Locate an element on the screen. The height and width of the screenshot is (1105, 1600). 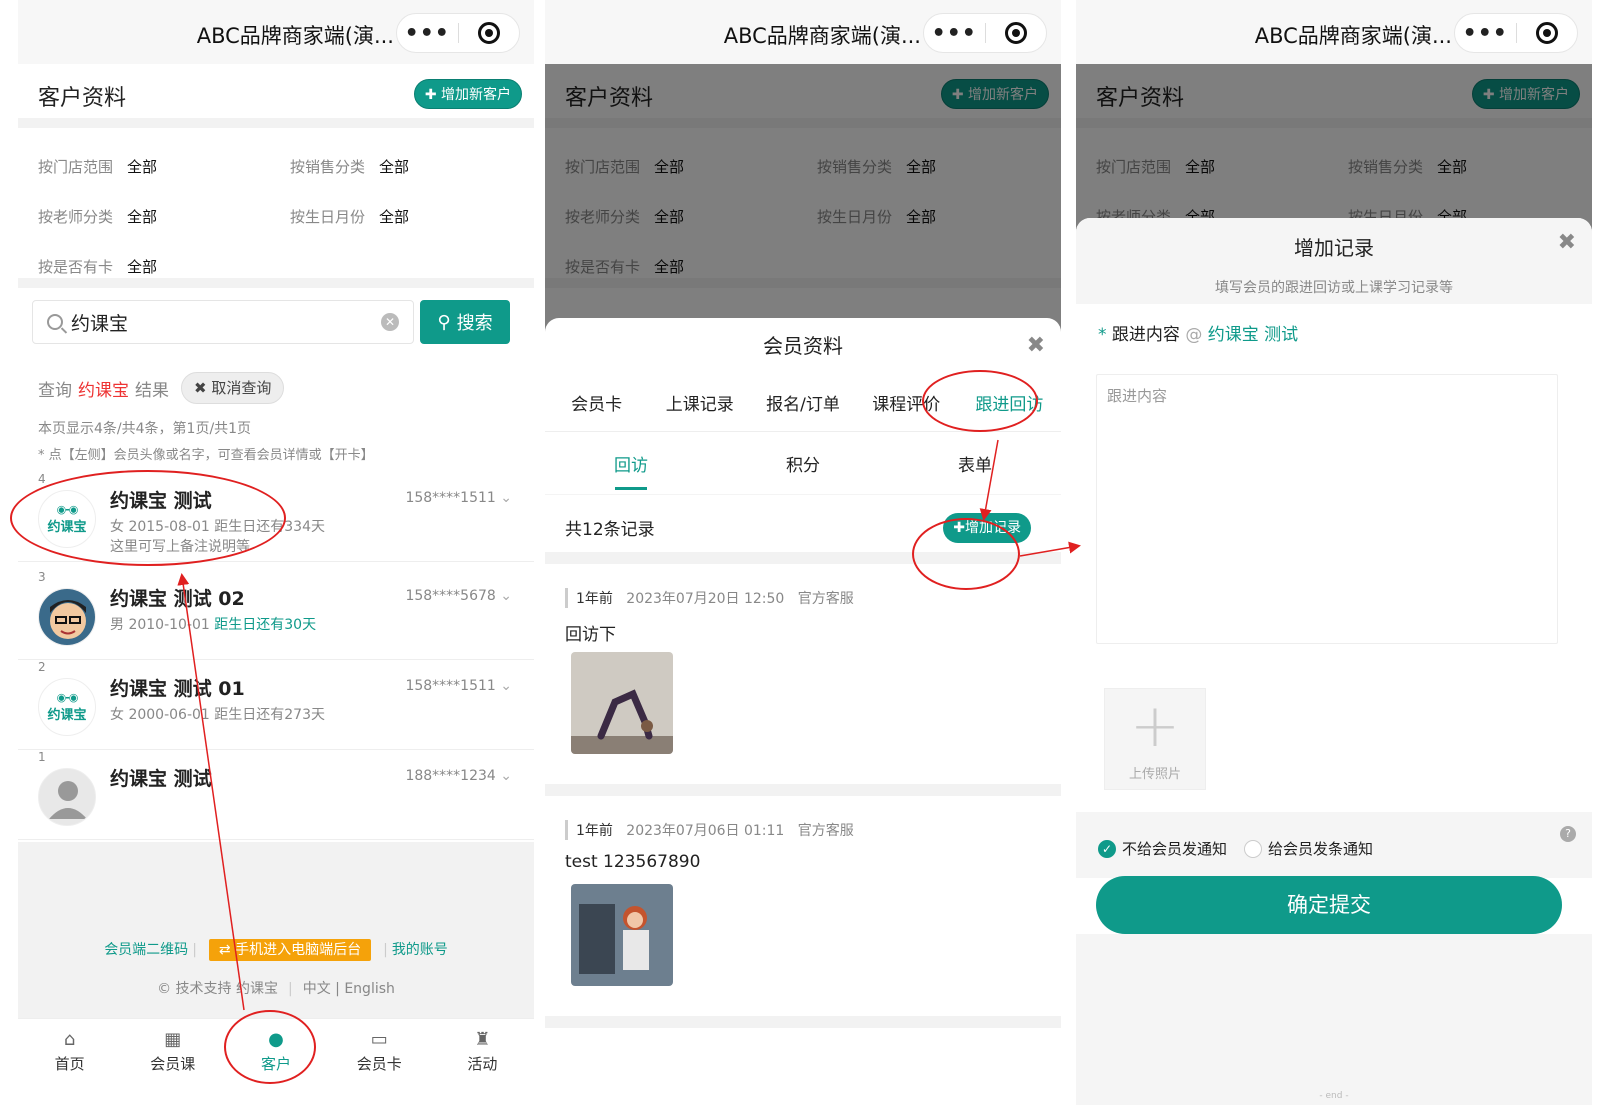
page-info: 本页显示4条/共4条，第1页/共1页 is located at coordinates (145, 429).